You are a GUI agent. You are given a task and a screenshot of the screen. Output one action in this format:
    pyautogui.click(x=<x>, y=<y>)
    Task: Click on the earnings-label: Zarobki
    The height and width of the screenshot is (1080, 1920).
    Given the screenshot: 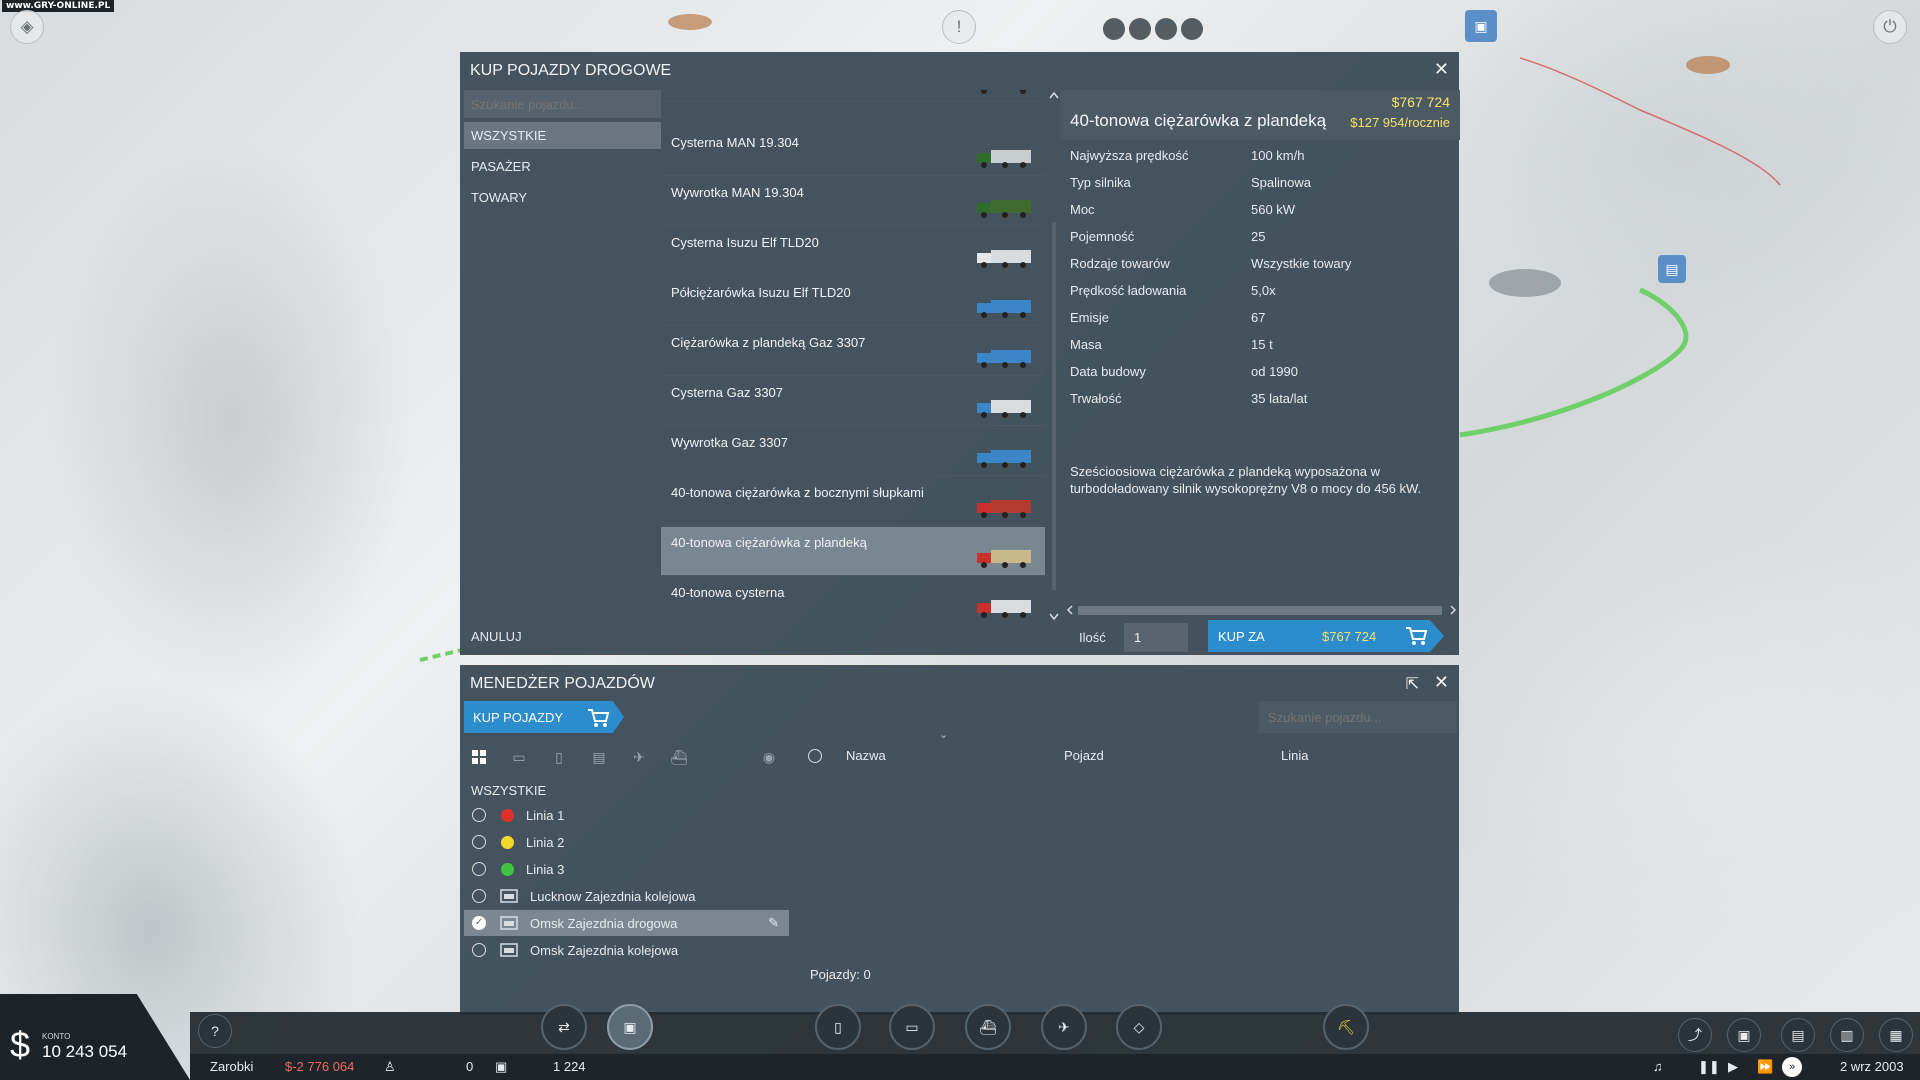 What is the action you would take?
    pyautogui.click(x=232, y=1066)
    